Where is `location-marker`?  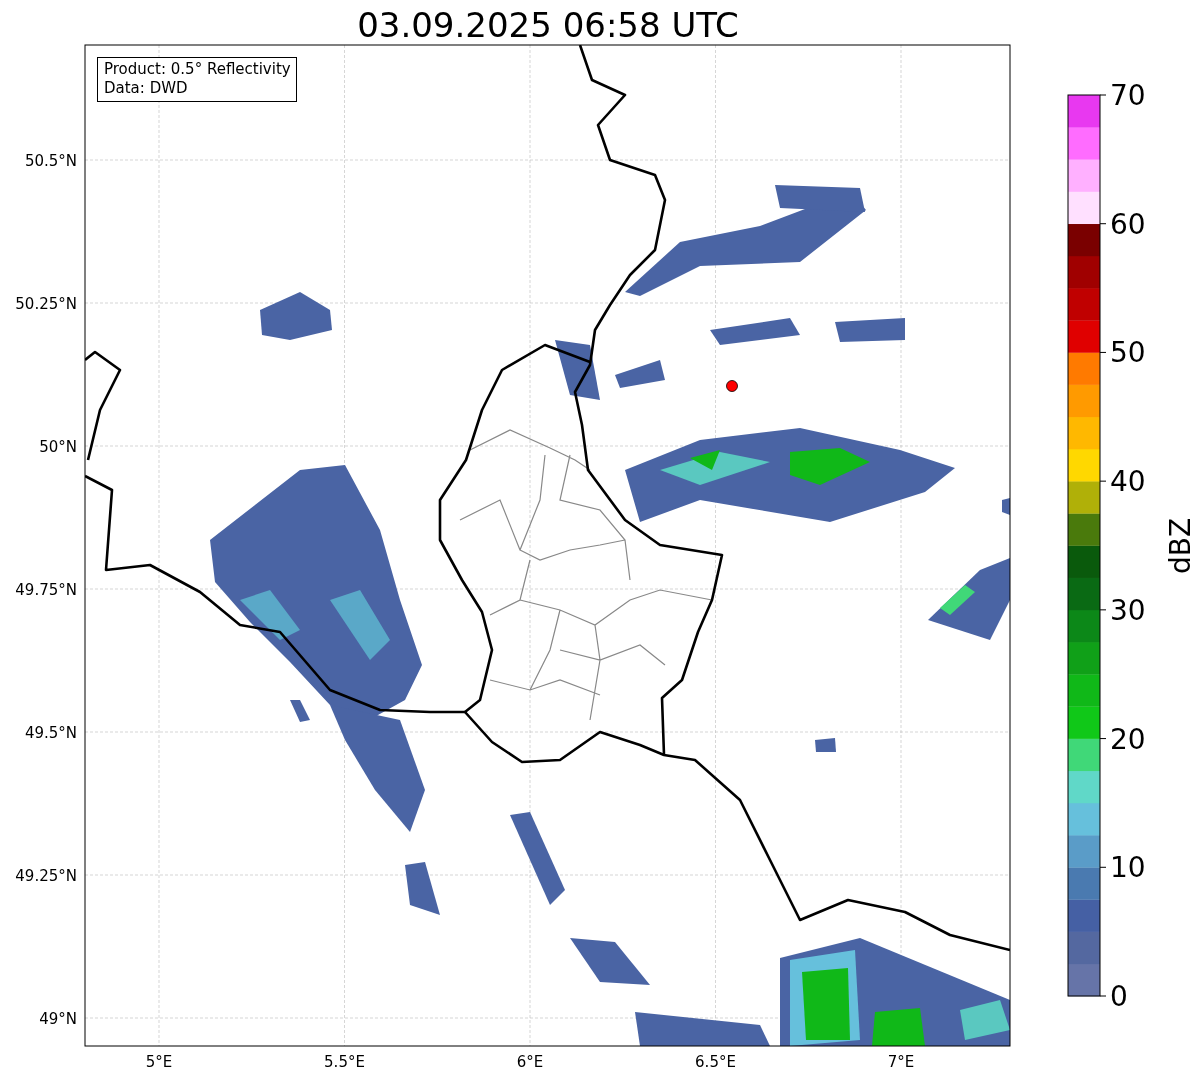 location-marker is located at coordinates (732, 386).